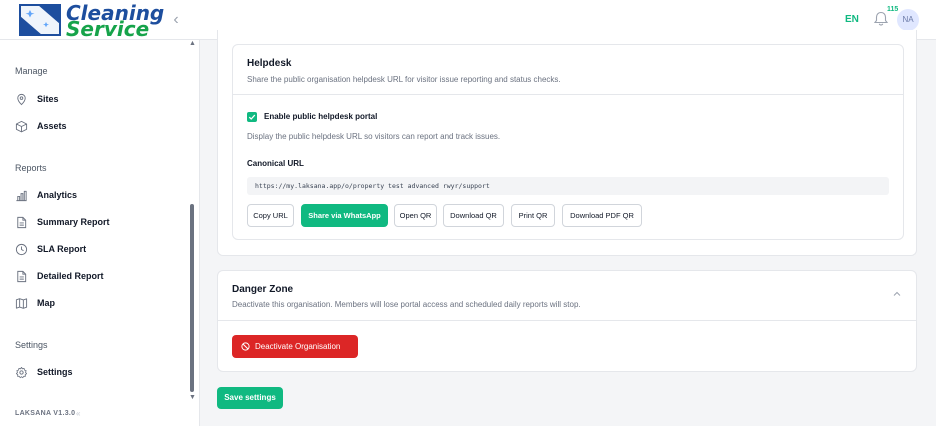 This screenshot has height=426, width=936. Describe the element at coordinates (45, 413) in the screenshot. I see `app-version: LAKSANA V1.3.0` at that location.